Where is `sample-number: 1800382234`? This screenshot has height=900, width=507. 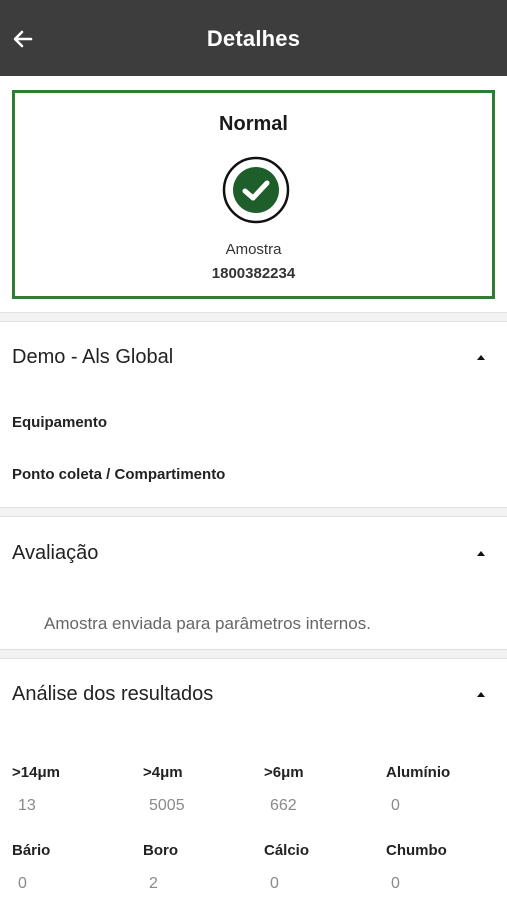 sample-number: 1800382234 is located at coordinates (253, 273).